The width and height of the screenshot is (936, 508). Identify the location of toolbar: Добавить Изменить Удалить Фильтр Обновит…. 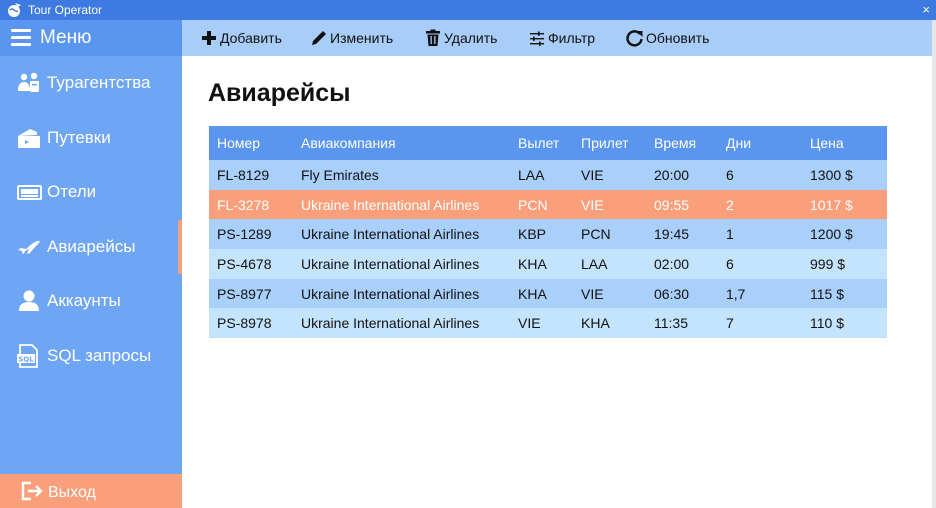
(559, 38).